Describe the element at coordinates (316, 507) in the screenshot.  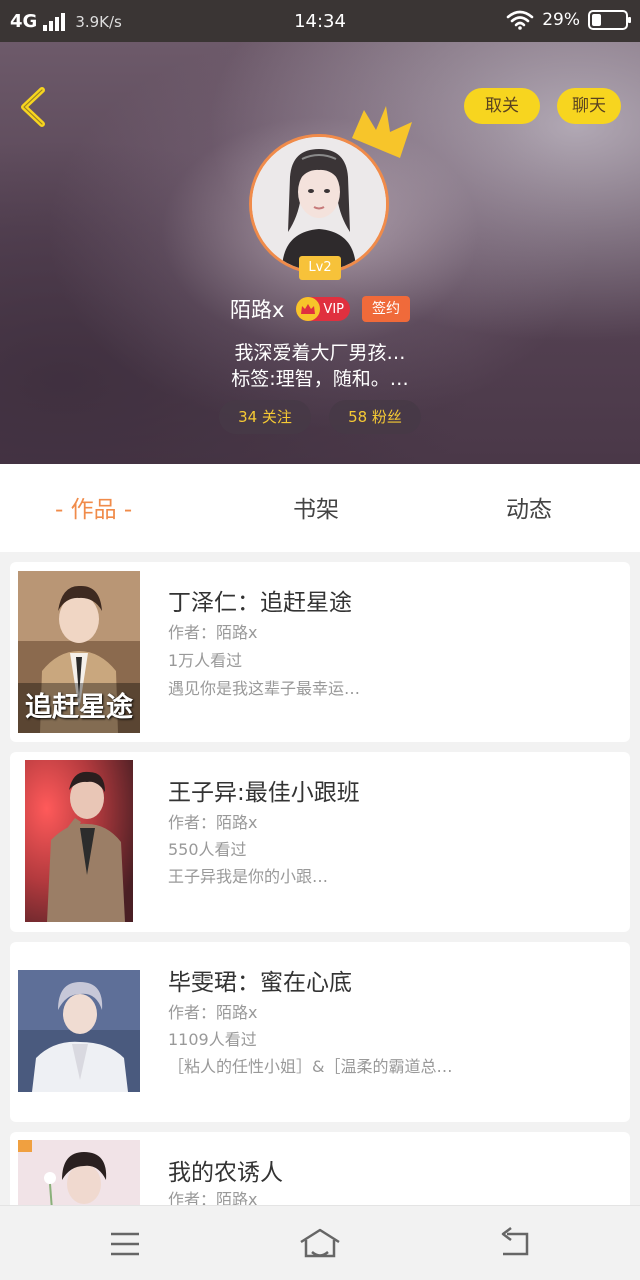
I see `tab-bookshelf: 书架` at that location.